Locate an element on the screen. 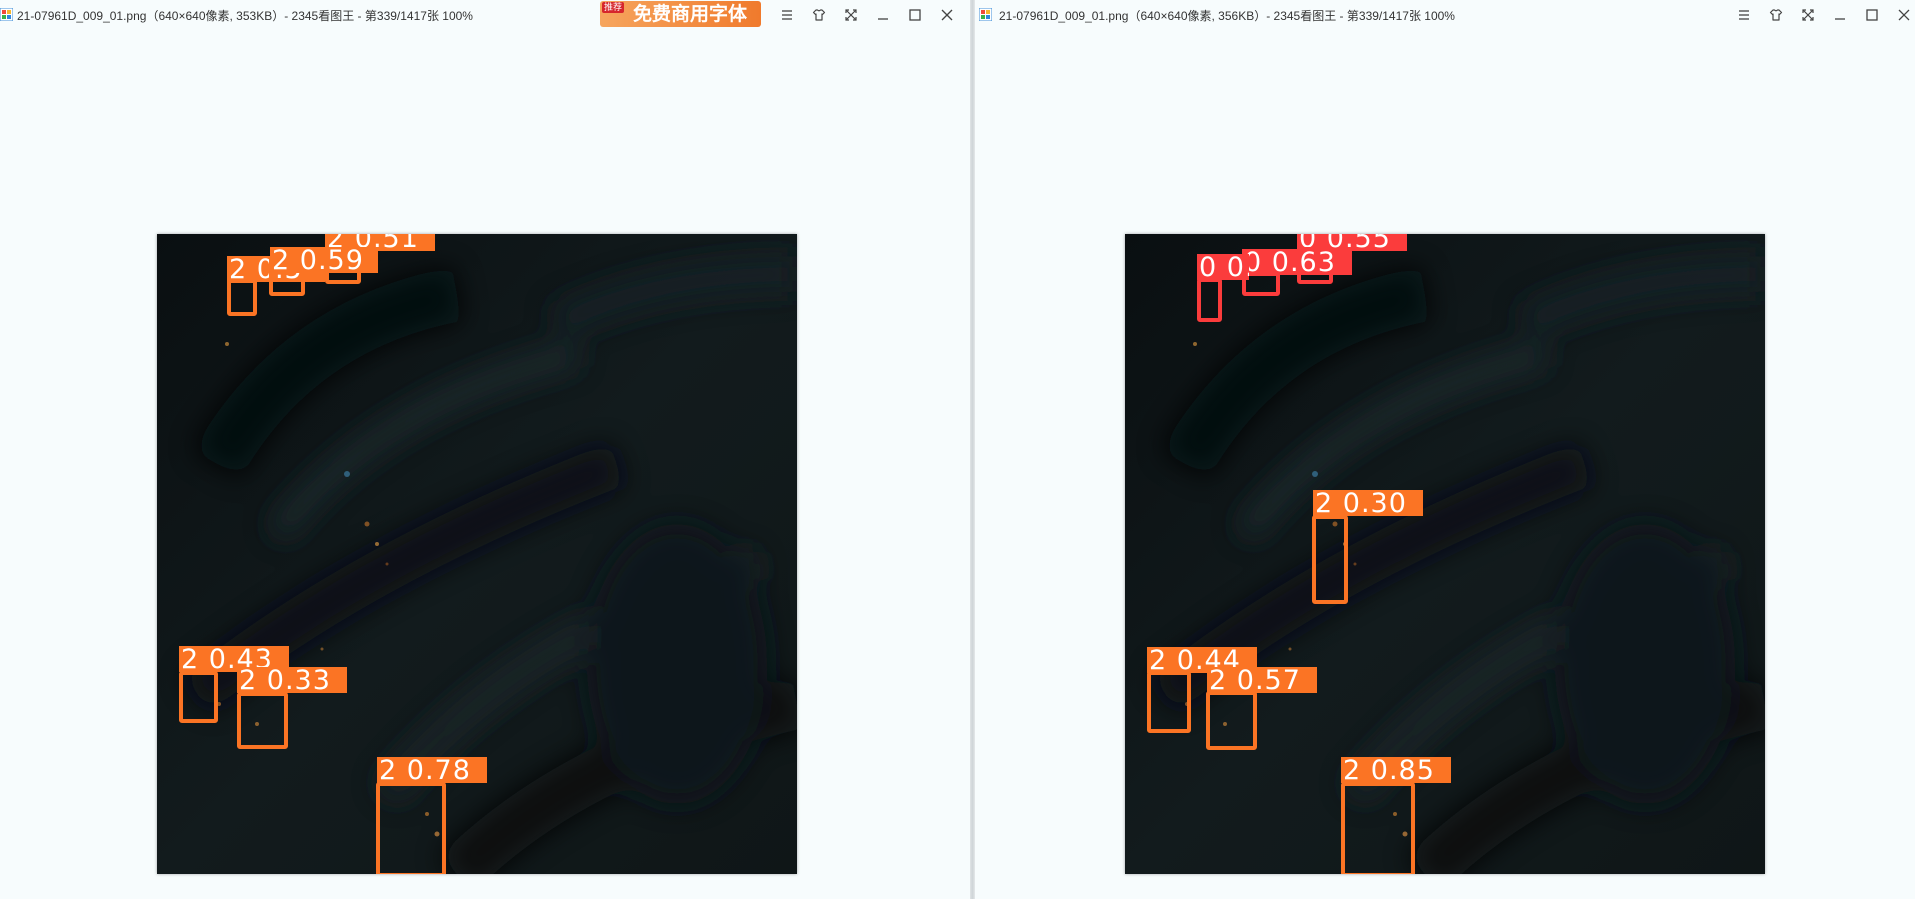 The height and width of the screenshot is (899, 1915). ad-banner-free-fonts: 推荐 免费商用字体 is located at coordinates (680, 14).